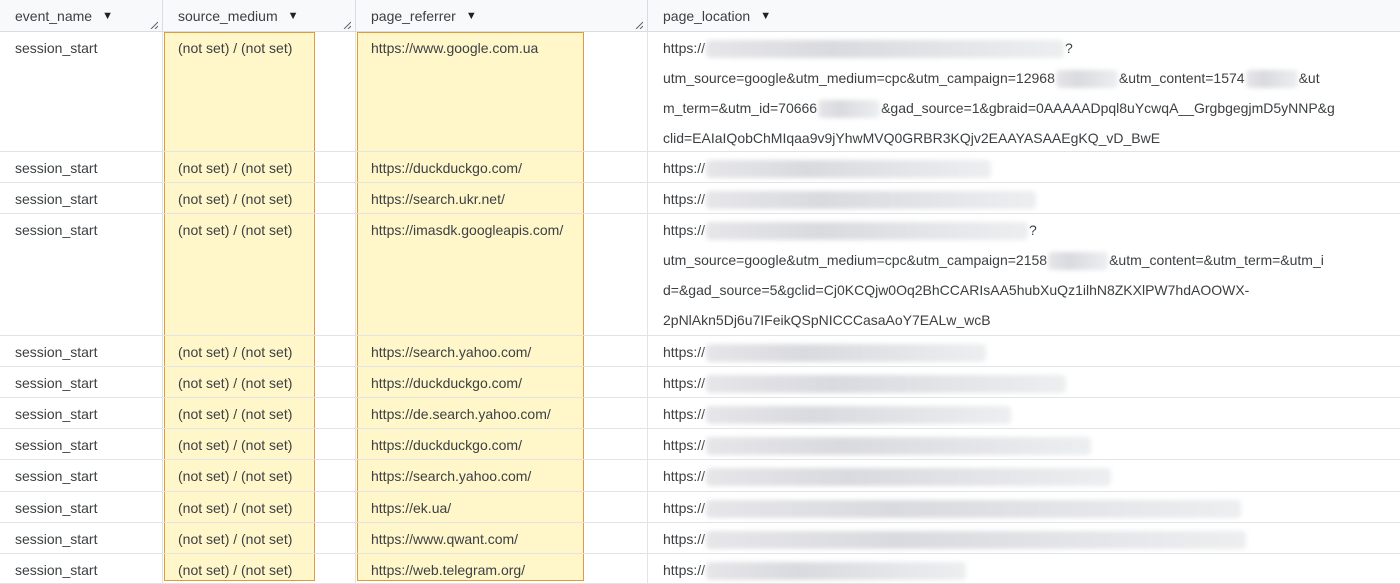  What do you see at coordinates (502, 568) in the screenshot?
I see `cell-page-referrer: https://web.telegram.org/` at bounding box center [502, 568].